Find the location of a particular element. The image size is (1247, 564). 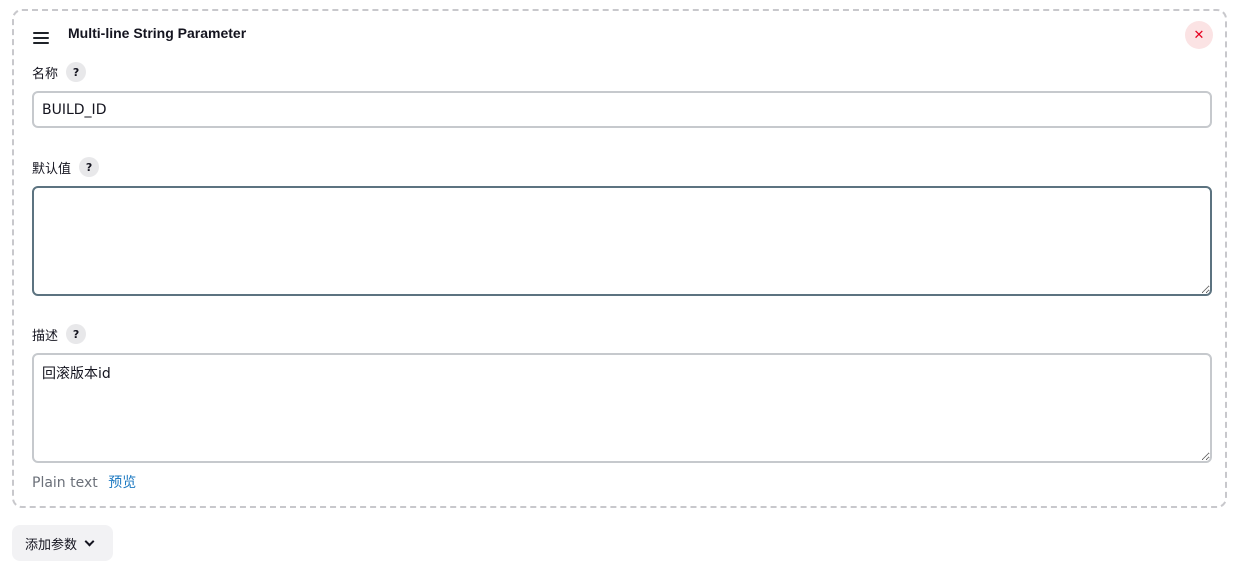

name-label-text: 名称 is located at coordinates (45, 74).